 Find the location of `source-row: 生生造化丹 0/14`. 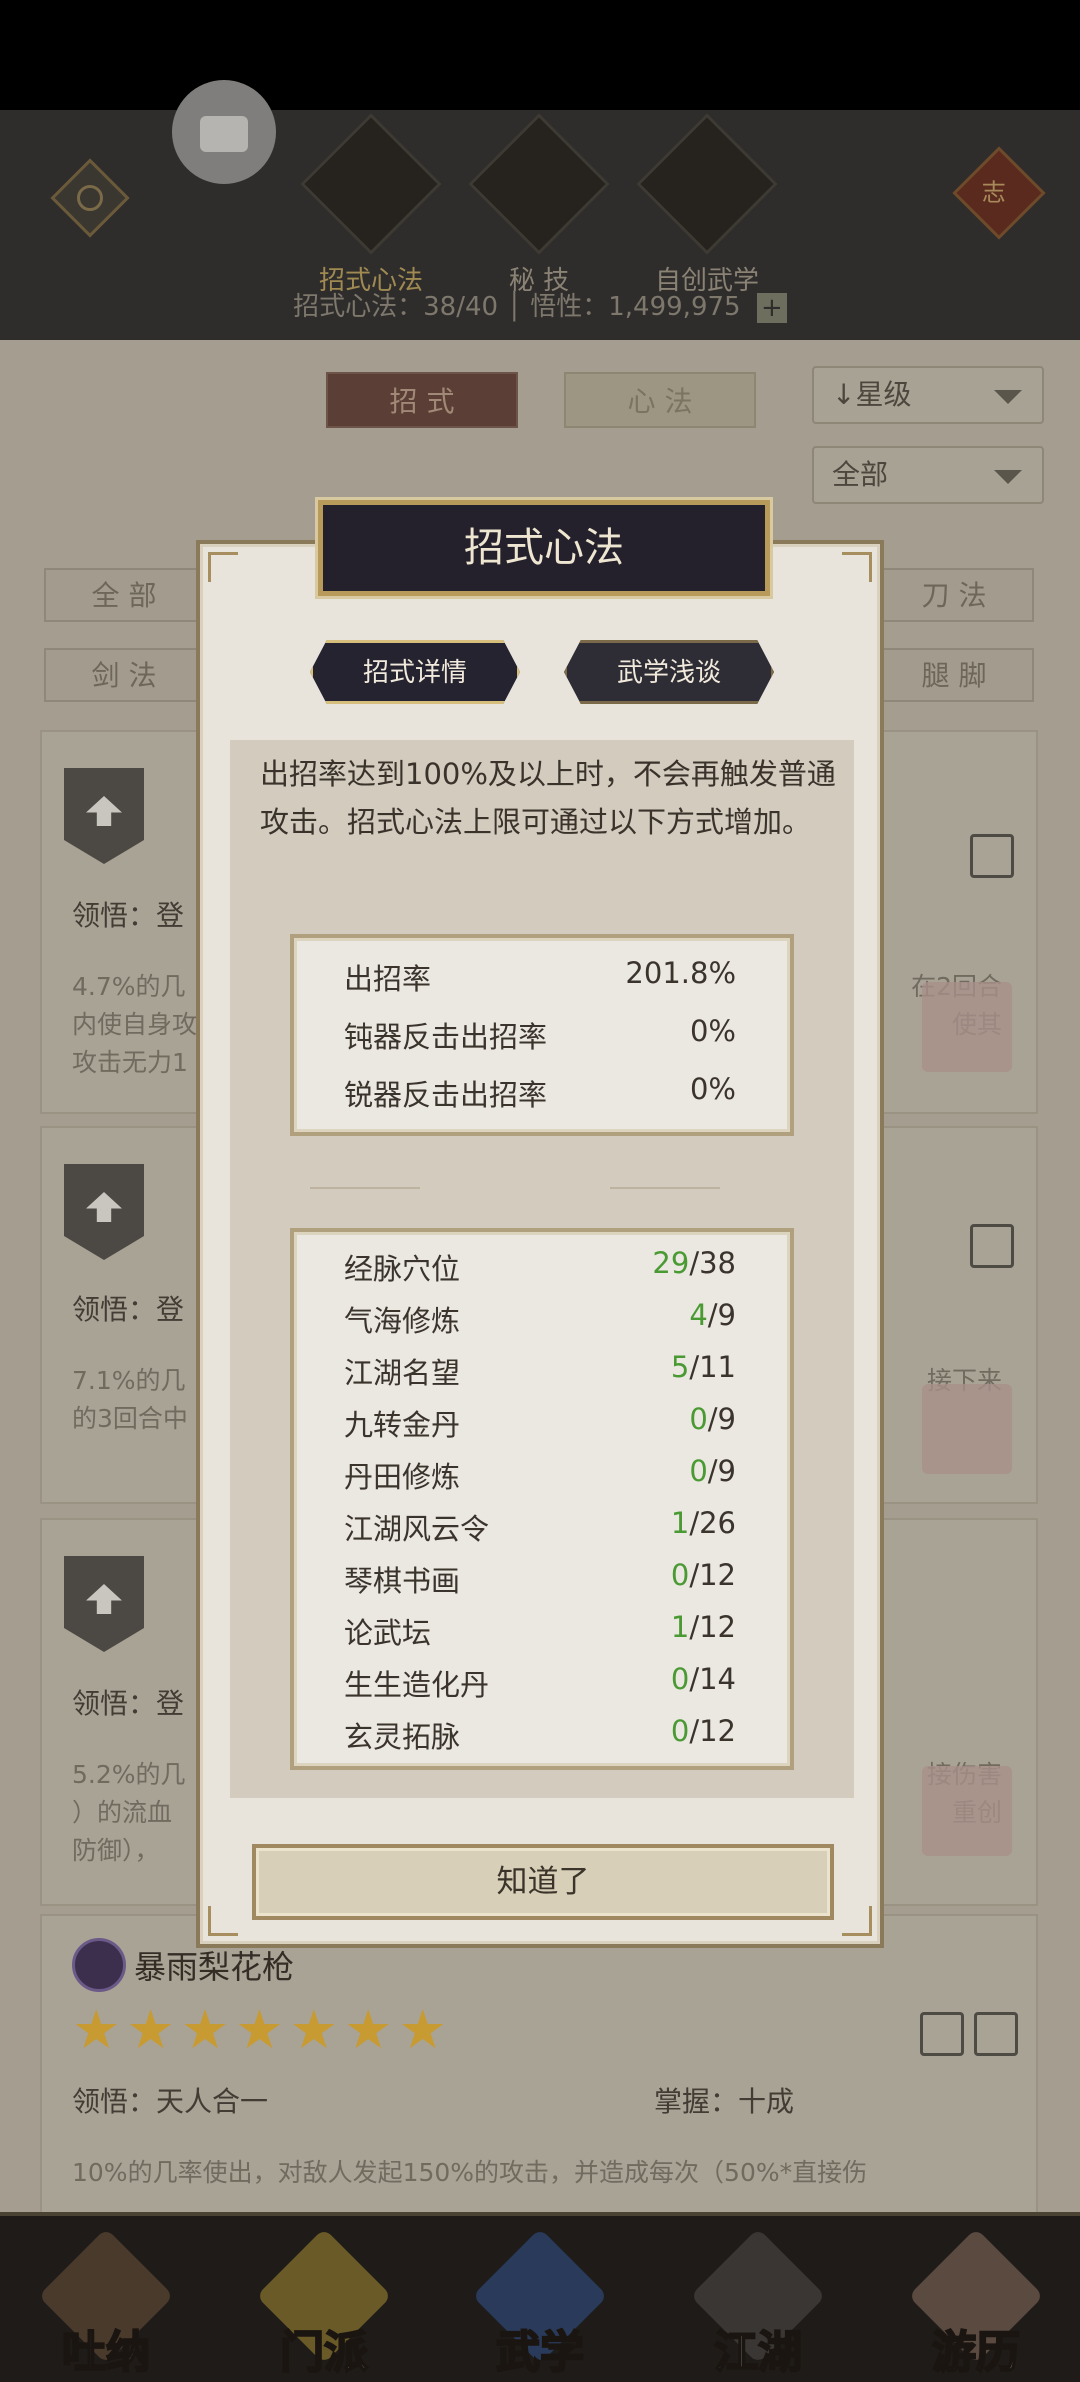

source-row: 生生造化丹 0/14 is located at coordinates (540, 1688).